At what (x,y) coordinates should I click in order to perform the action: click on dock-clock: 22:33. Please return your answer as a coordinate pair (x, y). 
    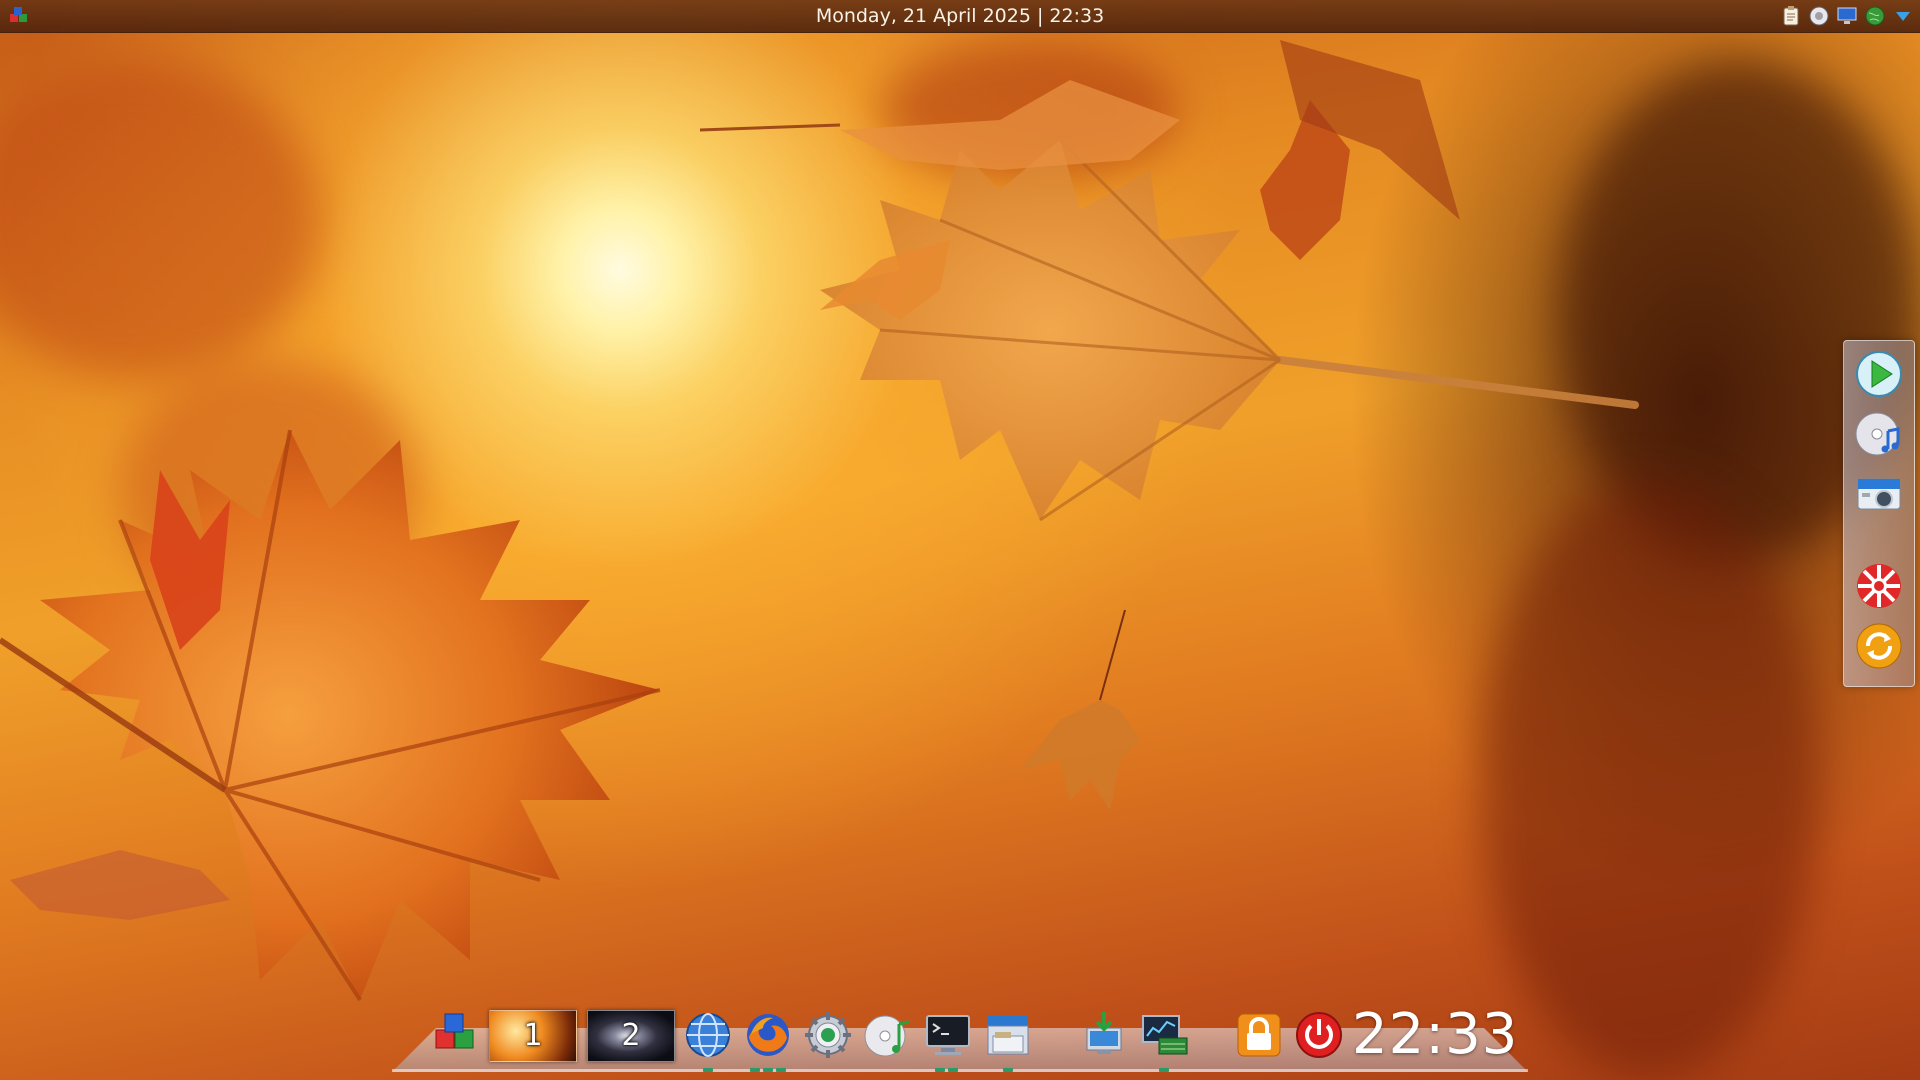
    Looking at the image, I should click on (1435, 1035).